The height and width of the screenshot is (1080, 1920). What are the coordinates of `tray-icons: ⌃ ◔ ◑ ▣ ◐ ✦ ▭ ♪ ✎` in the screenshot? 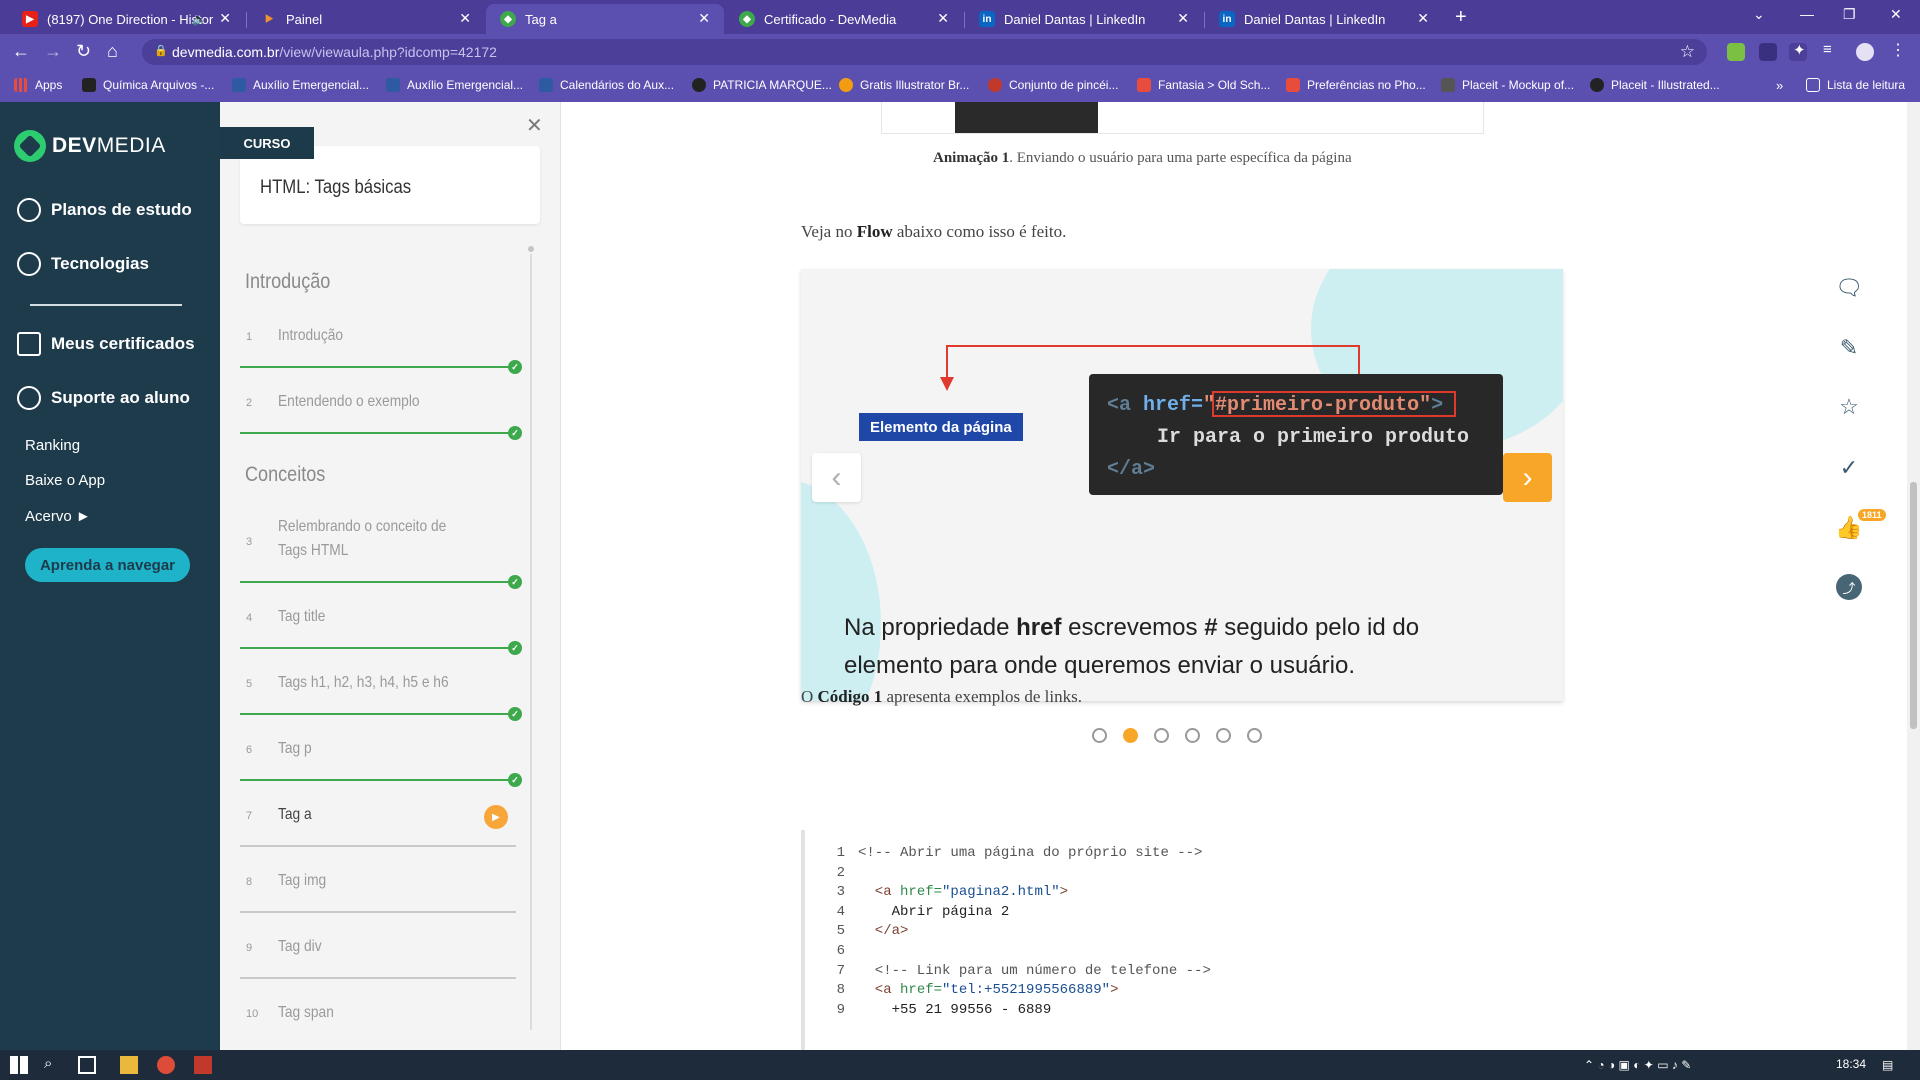 It's located at (1637, 1065).